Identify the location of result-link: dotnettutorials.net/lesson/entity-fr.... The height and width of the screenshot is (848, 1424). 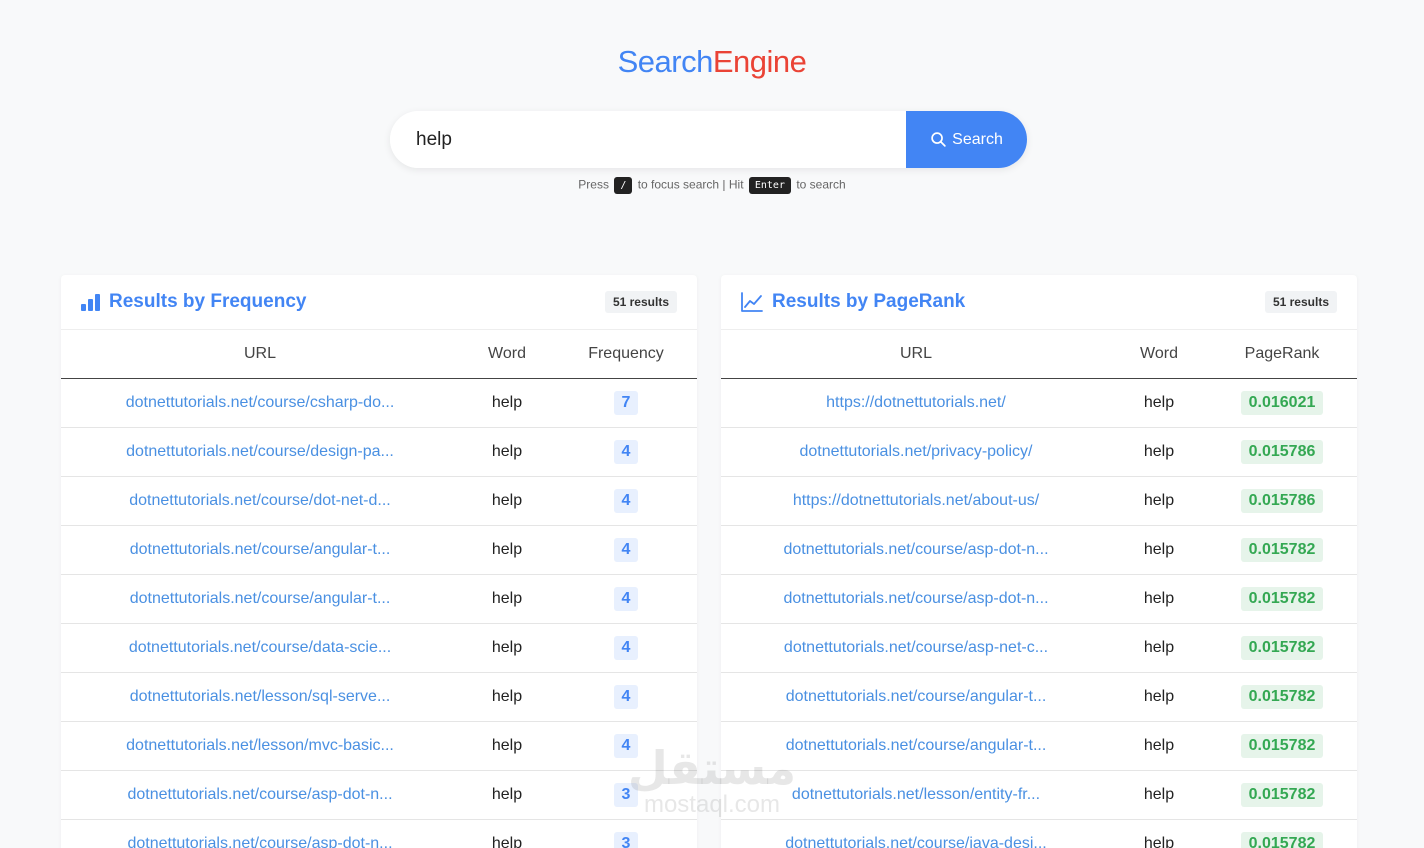
(916, 794).